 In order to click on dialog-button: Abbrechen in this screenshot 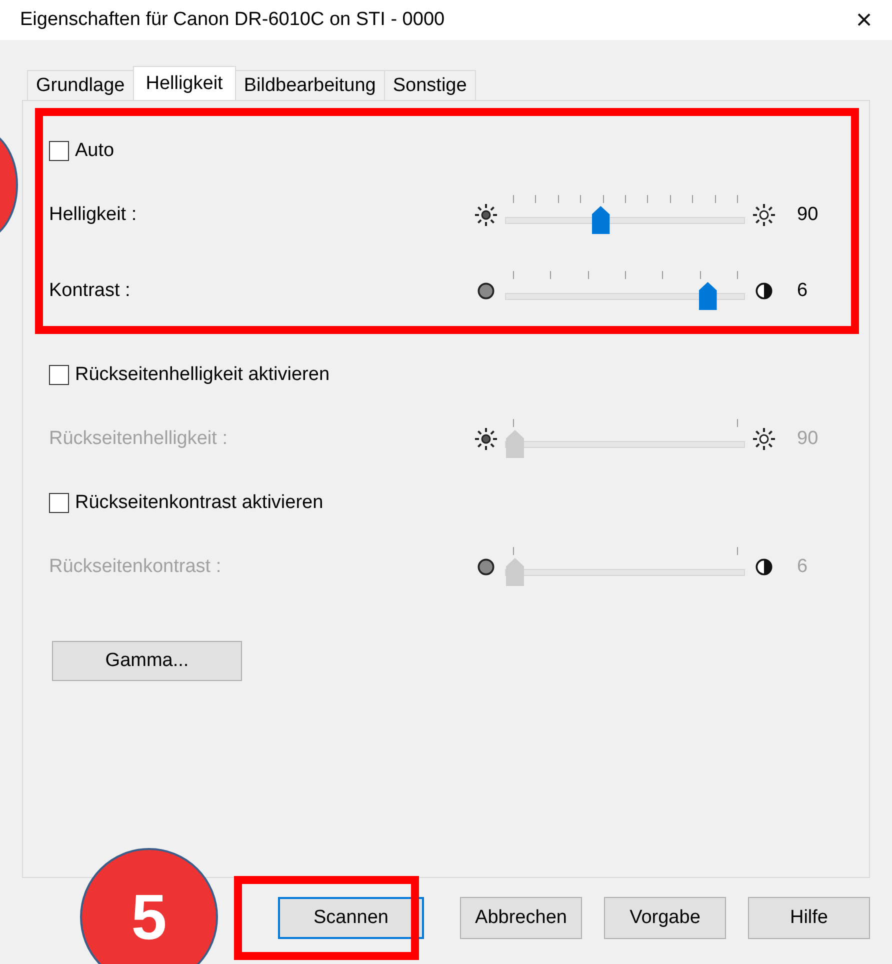, I will do `click(521, 918)`.